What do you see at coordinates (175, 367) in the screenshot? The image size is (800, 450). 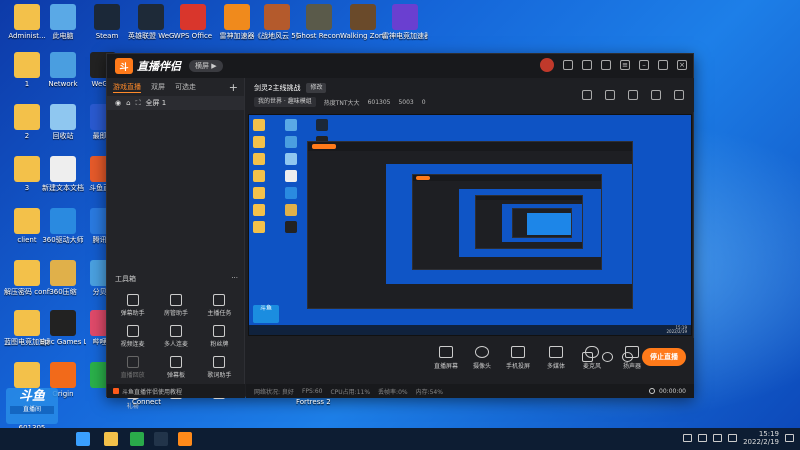 I see `toolbox-item: 弹幕板` at bounding box center [175, 367].